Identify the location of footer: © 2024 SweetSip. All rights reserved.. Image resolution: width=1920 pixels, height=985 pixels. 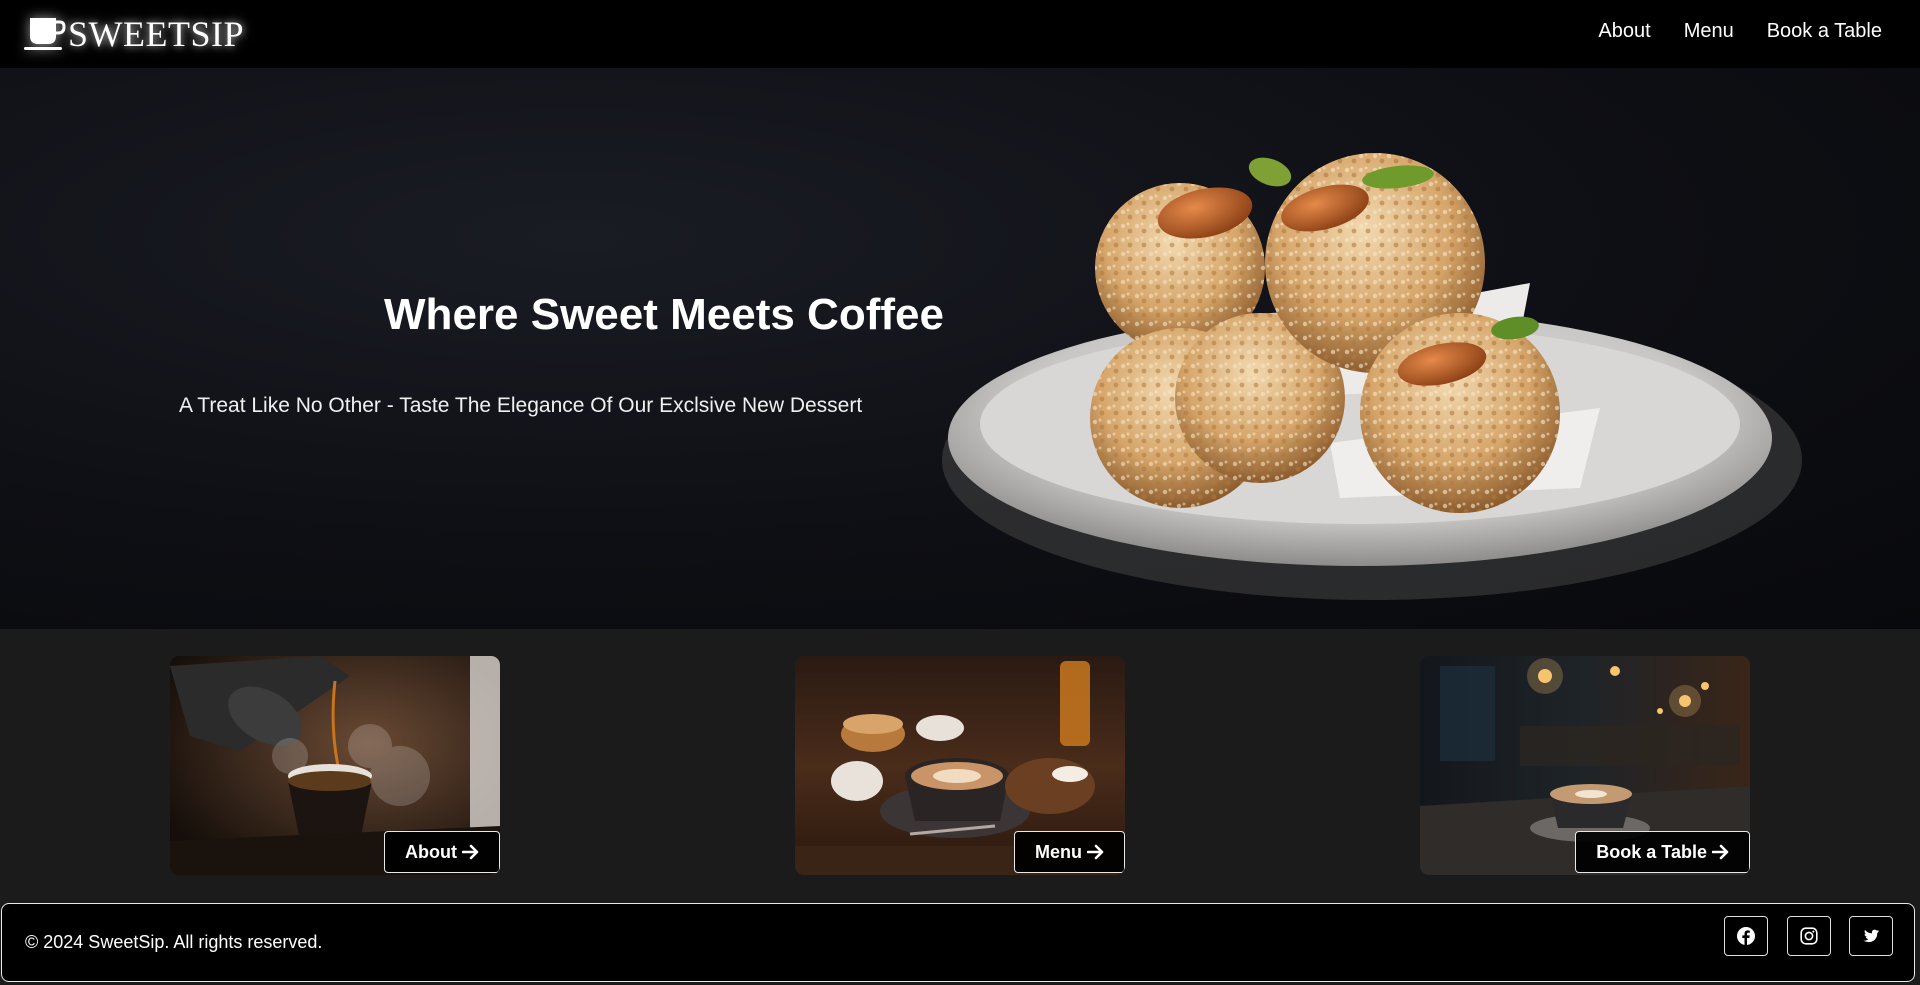
(958, 942).